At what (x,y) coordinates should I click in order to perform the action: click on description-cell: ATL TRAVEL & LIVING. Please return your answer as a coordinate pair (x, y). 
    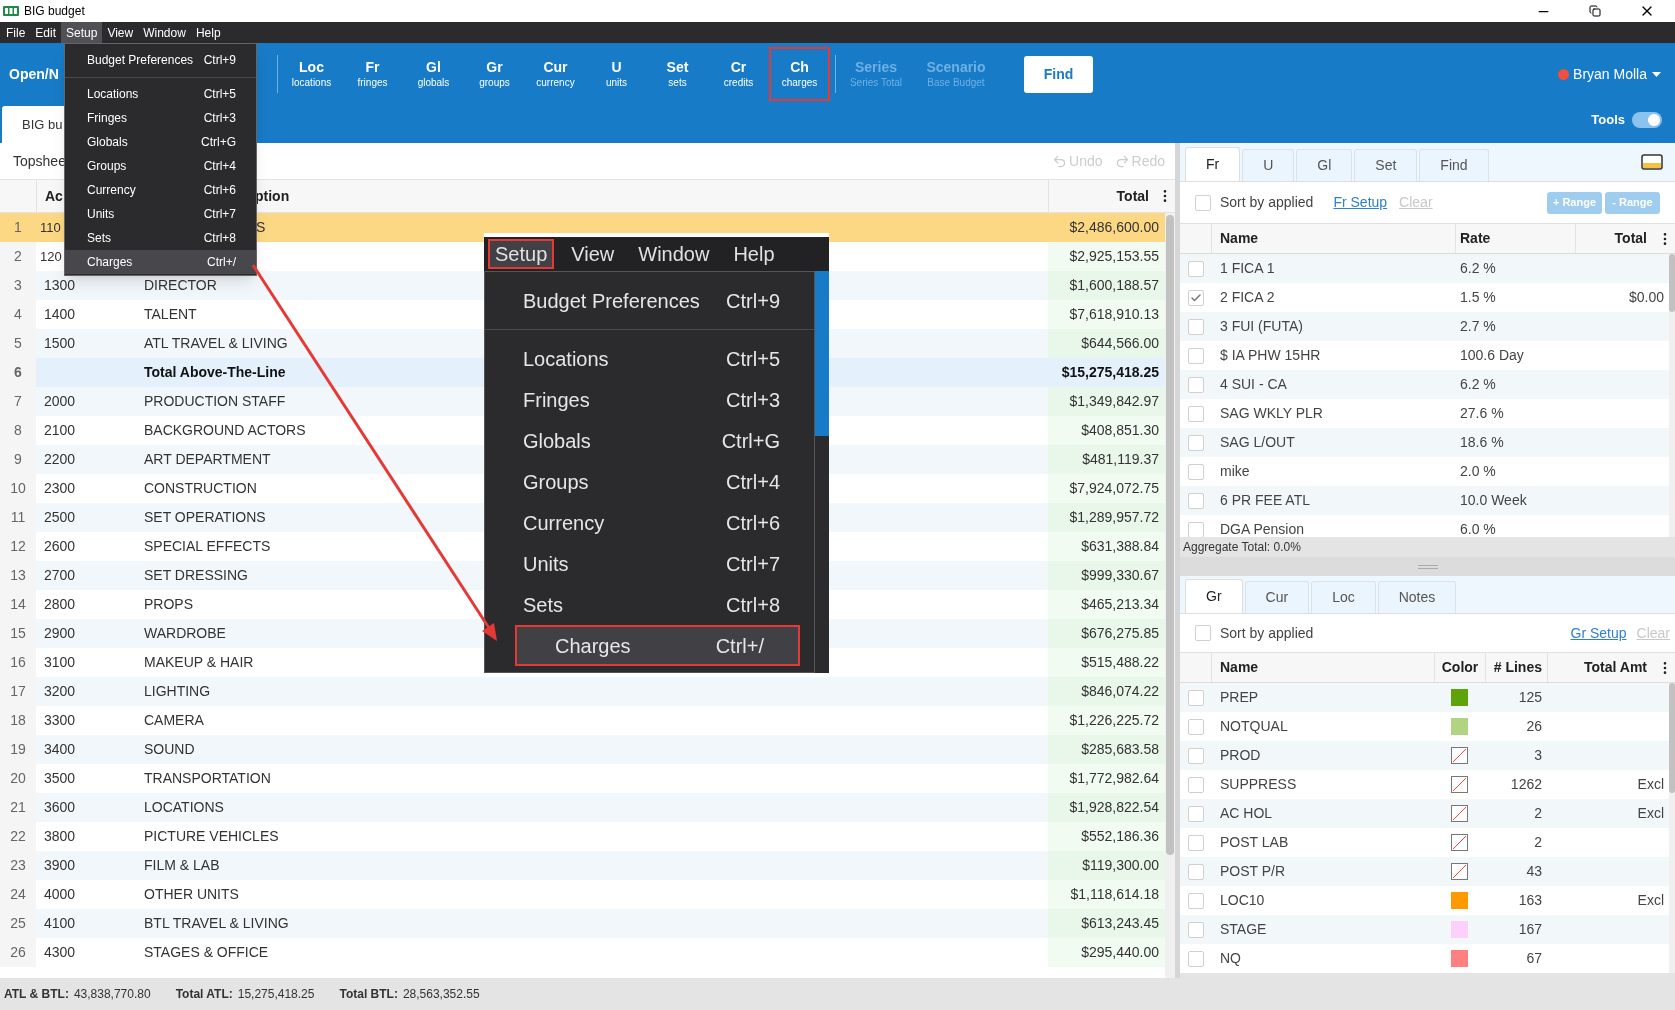
    Looking at the image, I should click on (216, 343).